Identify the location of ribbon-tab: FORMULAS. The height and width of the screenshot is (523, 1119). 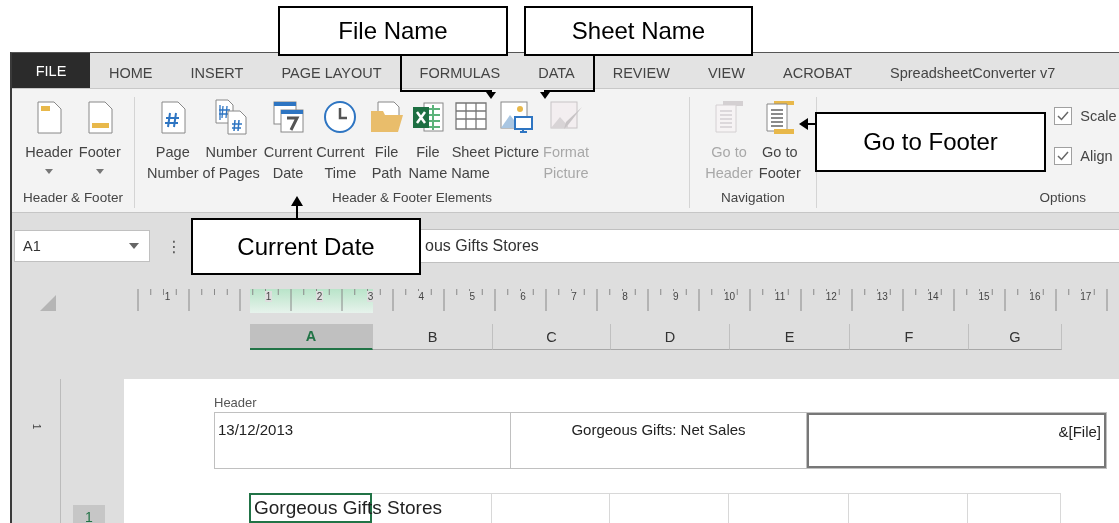
(460, 74).